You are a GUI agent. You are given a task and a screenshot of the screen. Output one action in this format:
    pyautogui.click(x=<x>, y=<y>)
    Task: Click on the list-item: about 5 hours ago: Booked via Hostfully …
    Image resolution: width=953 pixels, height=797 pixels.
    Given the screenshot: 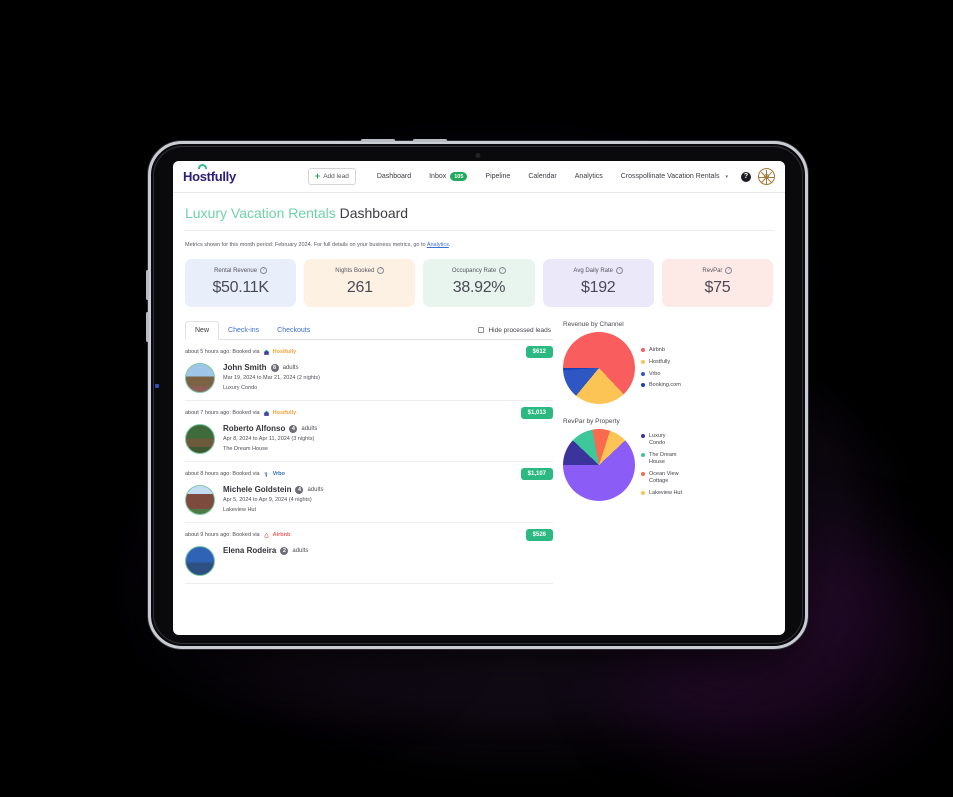 What is the action you would take?
    pyautogui.click(x=369, y=370)
    